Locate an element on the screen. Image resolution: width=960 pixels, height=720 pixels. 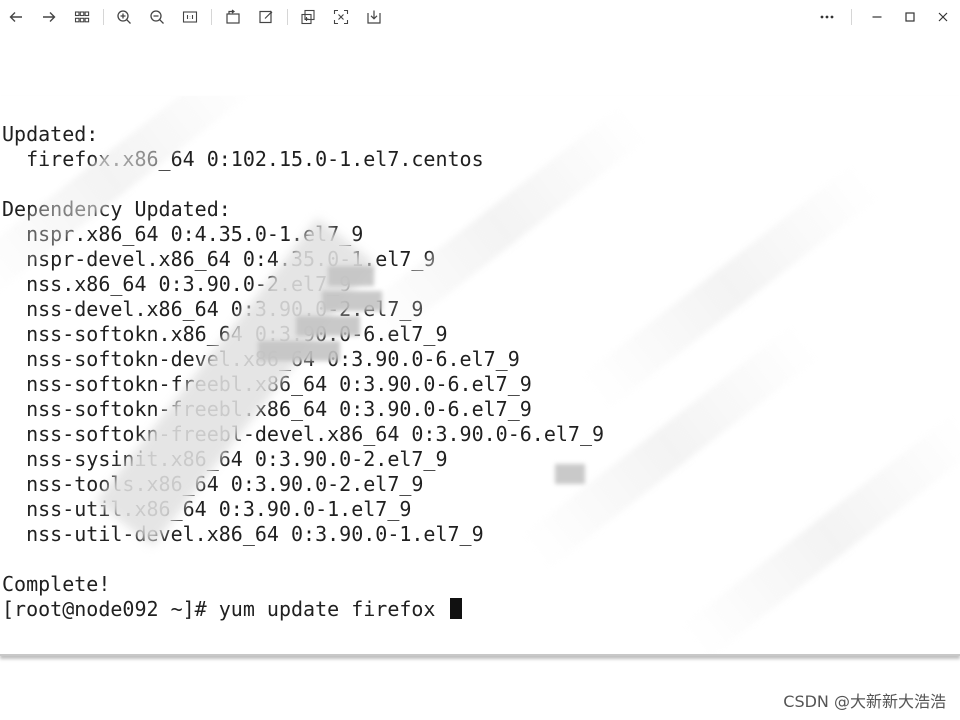
terminal-line: nss-util.x86_64 0:3.90.0-1.el7_9 is located at coordinates (207, 509).